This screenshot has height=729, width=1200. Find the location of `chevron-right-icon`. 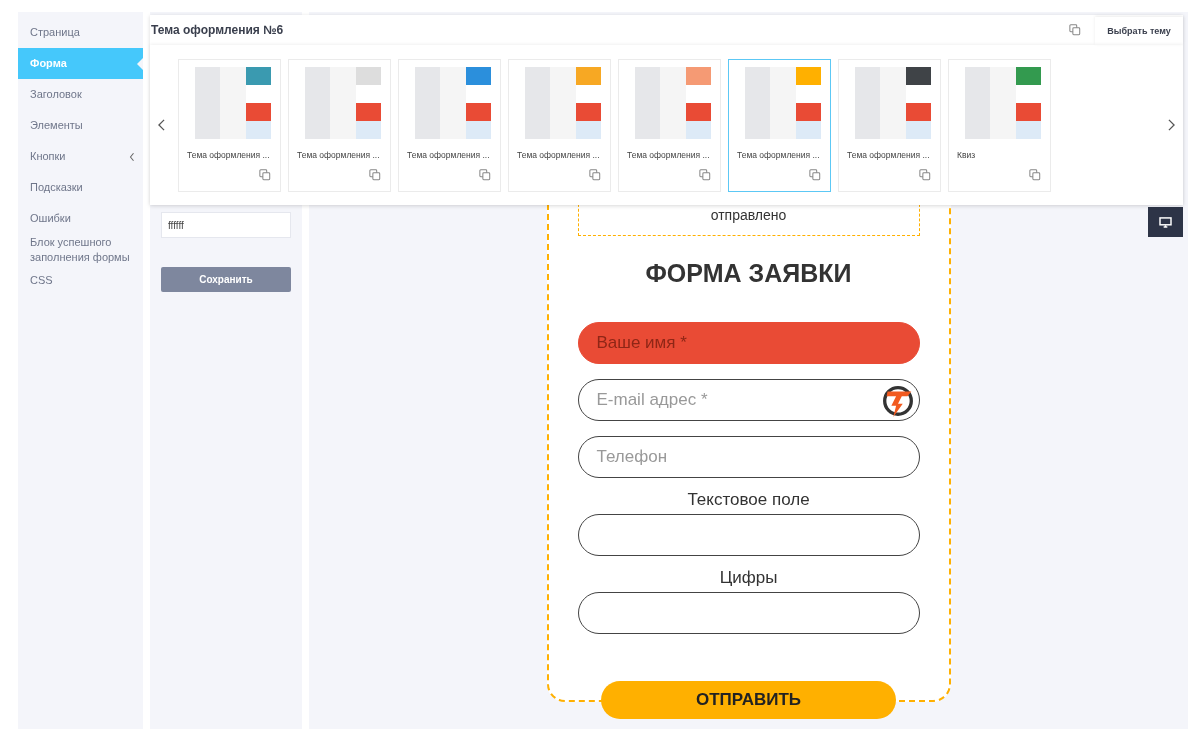

chevron-right-icon is located at coordinates (1171, 125).